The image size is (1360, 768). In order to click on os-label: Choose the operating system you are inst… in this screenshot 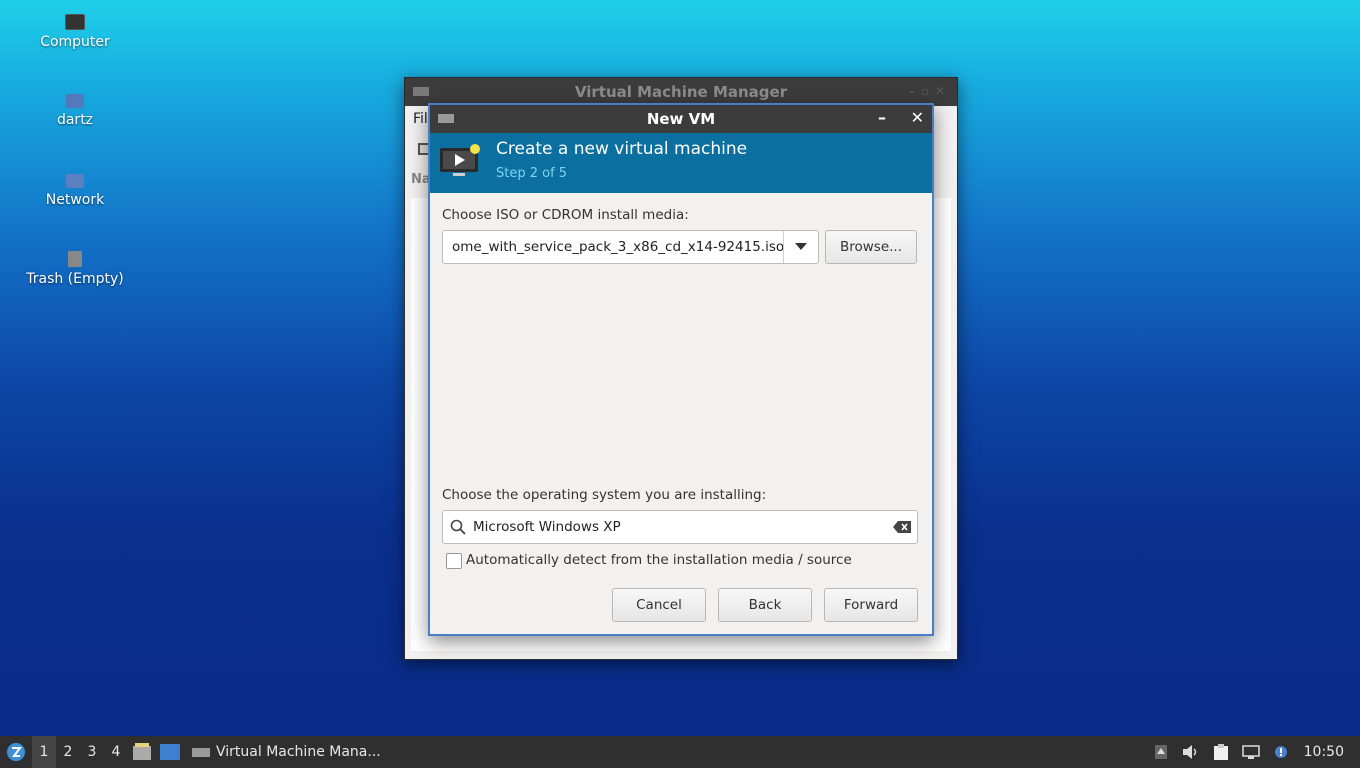, I will do `click(604, 495)`.